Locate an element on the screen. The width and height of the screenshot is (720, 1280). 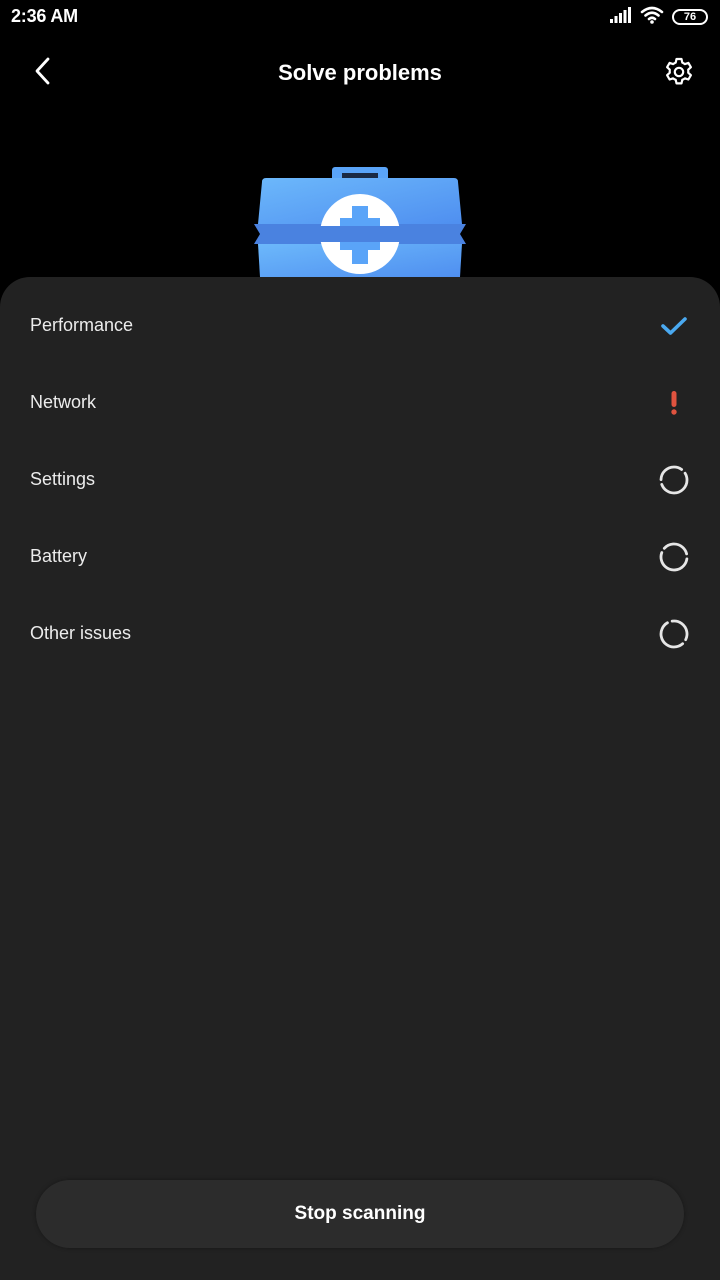
toolbox-illustration is located at coordinates (360, 222).